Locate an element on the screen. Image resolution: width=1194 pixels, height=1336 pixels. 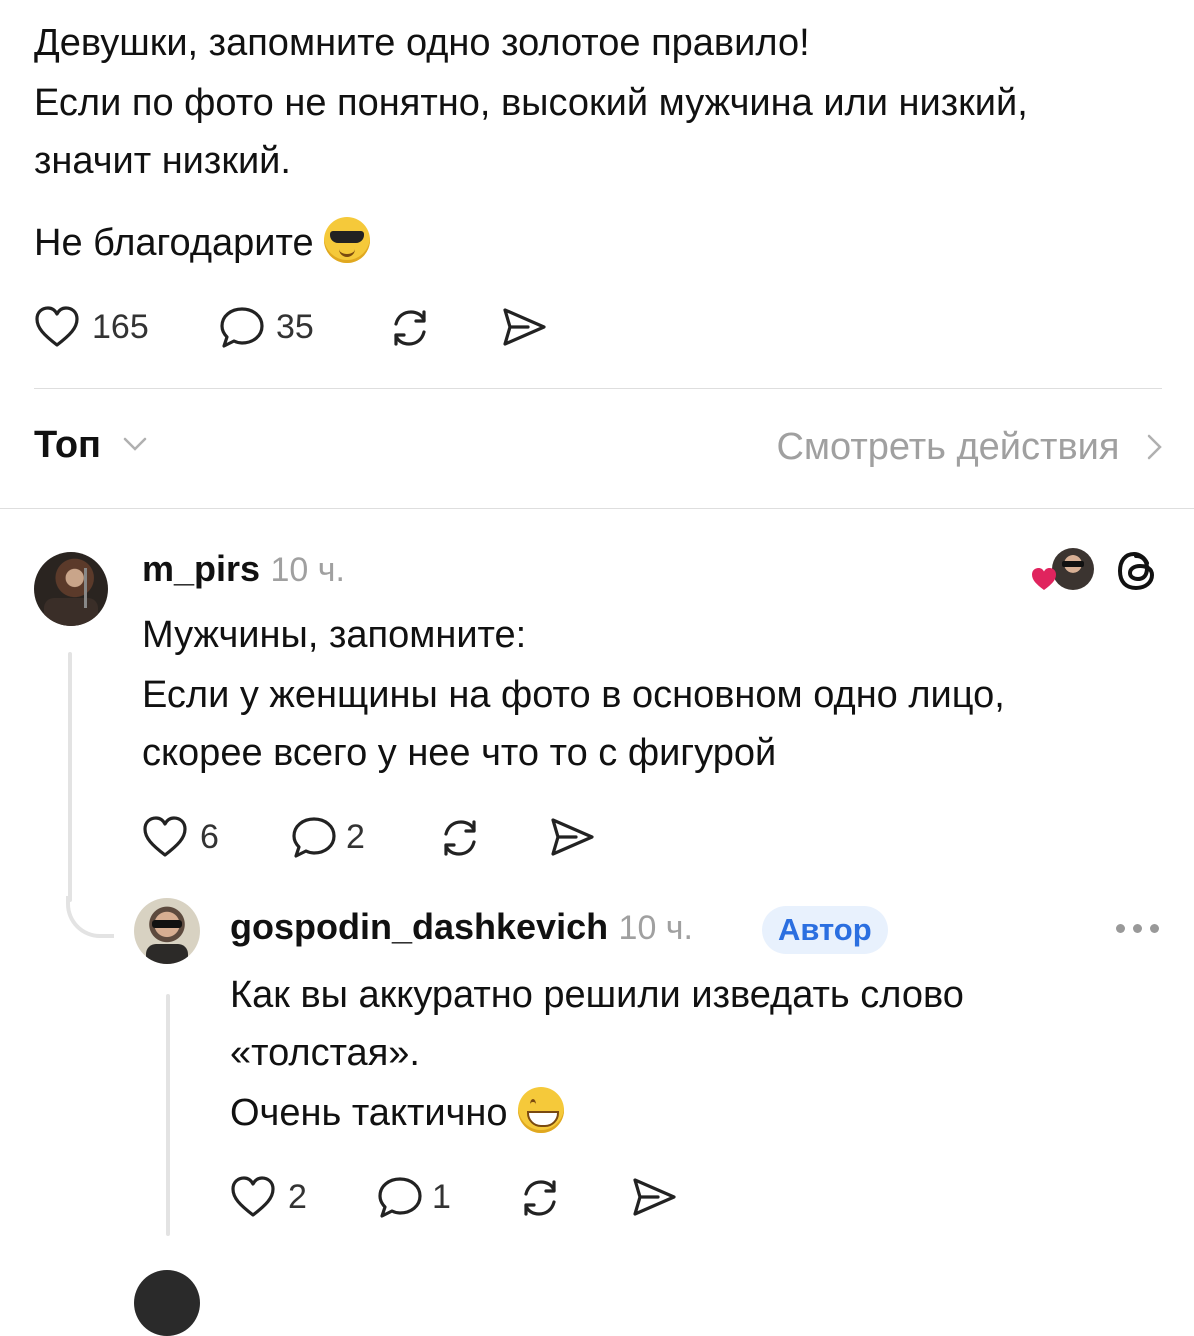
threads-logo-icon is located at coordinates (1137, 571).